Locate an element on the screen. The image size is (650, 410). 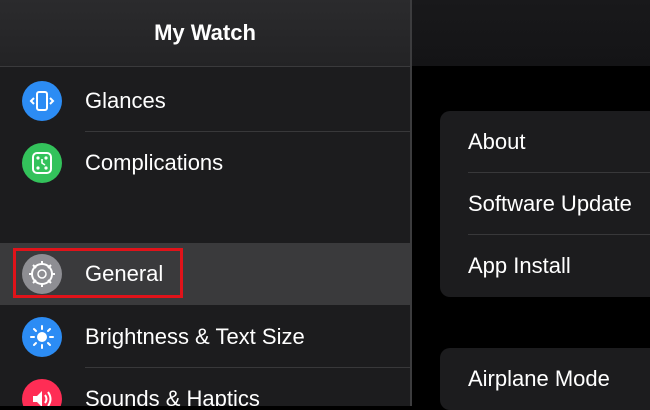
sidebar-header: My Watch is located at coordinates (205, 33).